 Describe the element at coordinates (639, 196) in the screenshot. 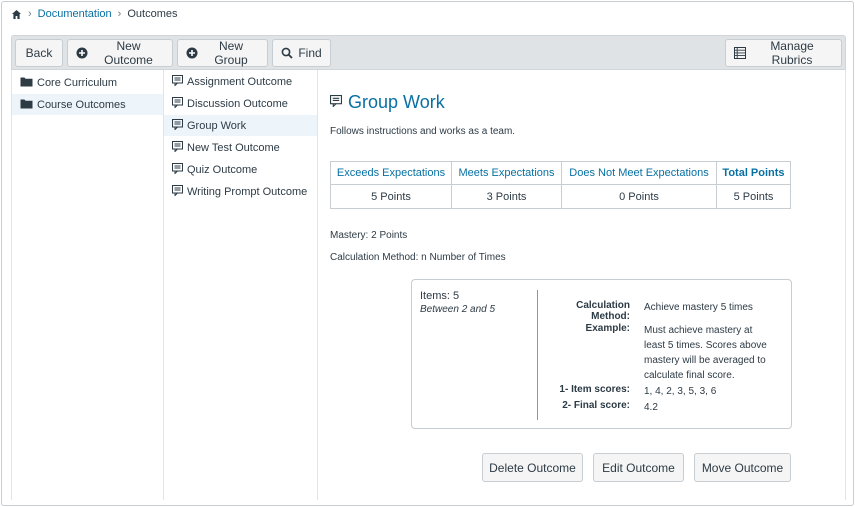

I see `rating-points: 0 Points` at that location.